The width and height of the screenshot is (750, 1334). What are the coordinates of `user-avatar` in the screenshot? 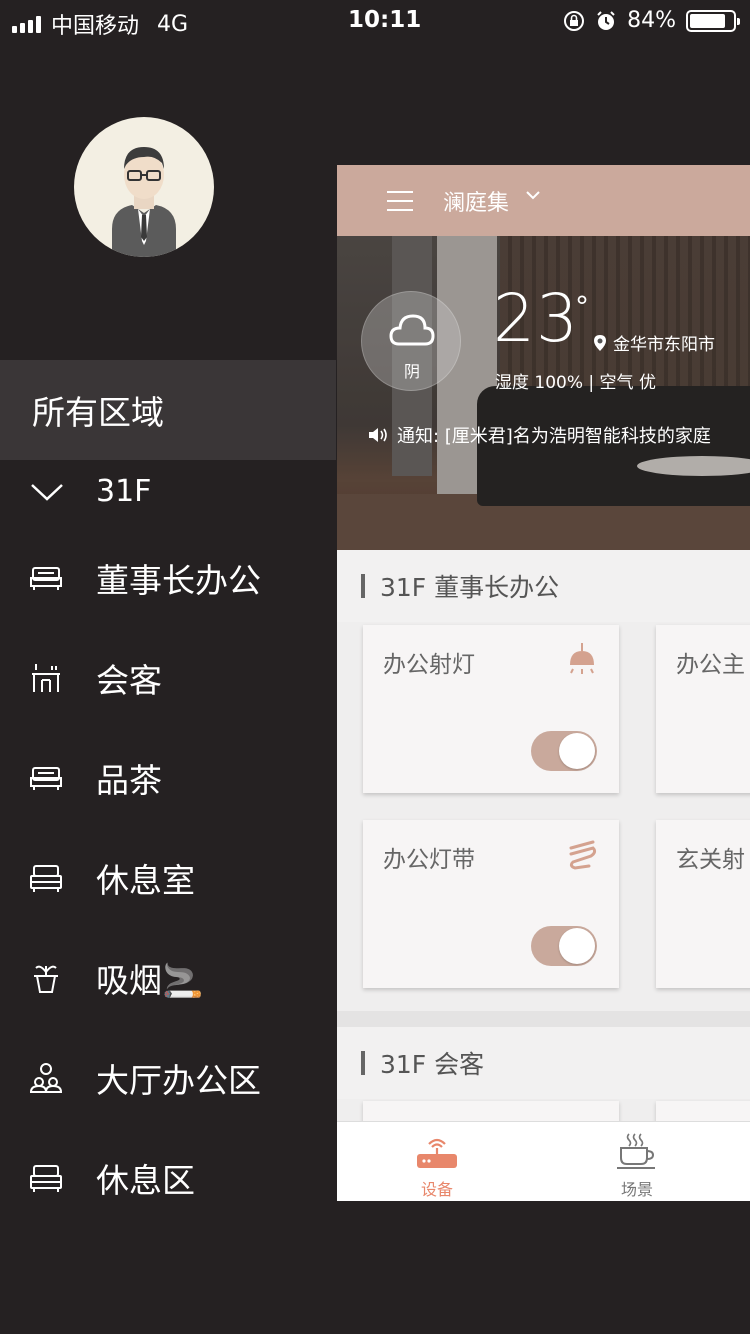 It's located at (144, 187).